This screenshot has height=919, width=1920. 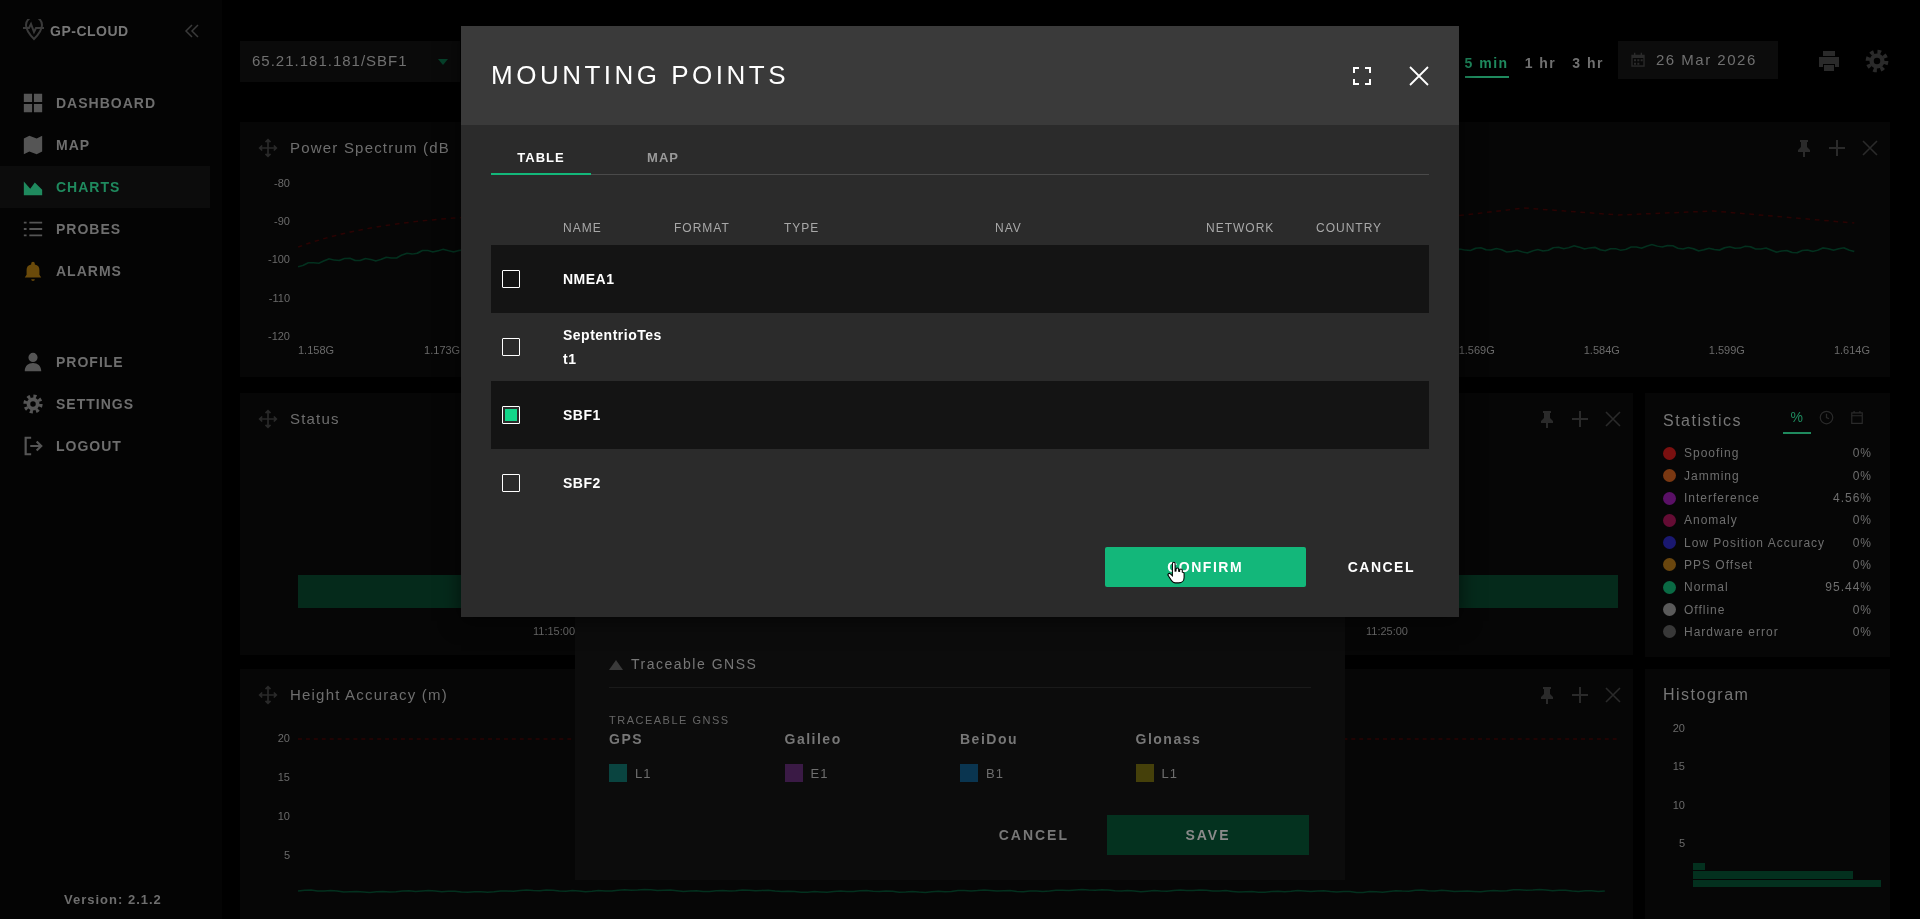 I want to click on axis-tick-label: 1.614G, so click(x=1851, y=350).